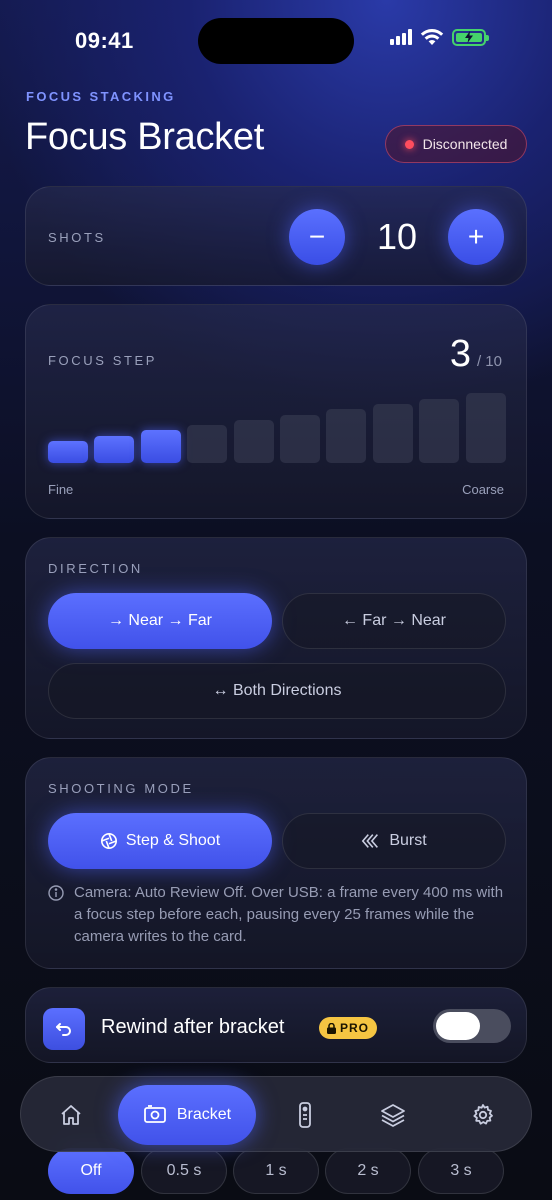 The width and height of the screenshot is (552, 1200). I want to click on remote-icon, so click(305, 1115).